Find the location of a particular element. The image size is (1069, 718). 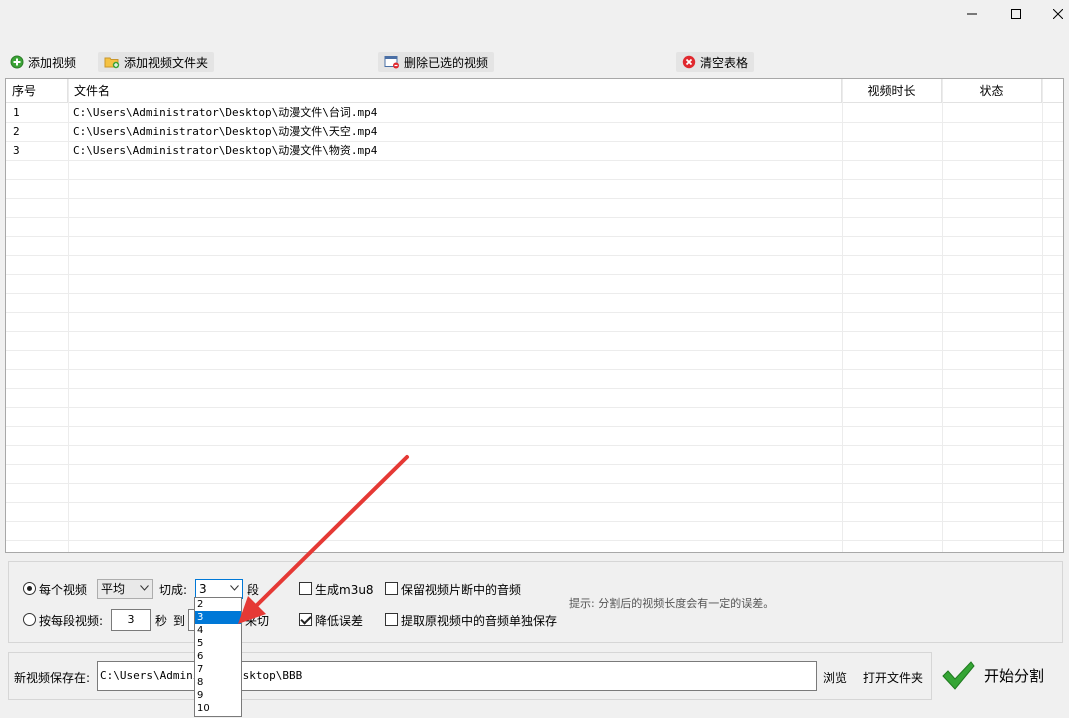

split-mode-select: 平均 is located at coordinates (125, 589).